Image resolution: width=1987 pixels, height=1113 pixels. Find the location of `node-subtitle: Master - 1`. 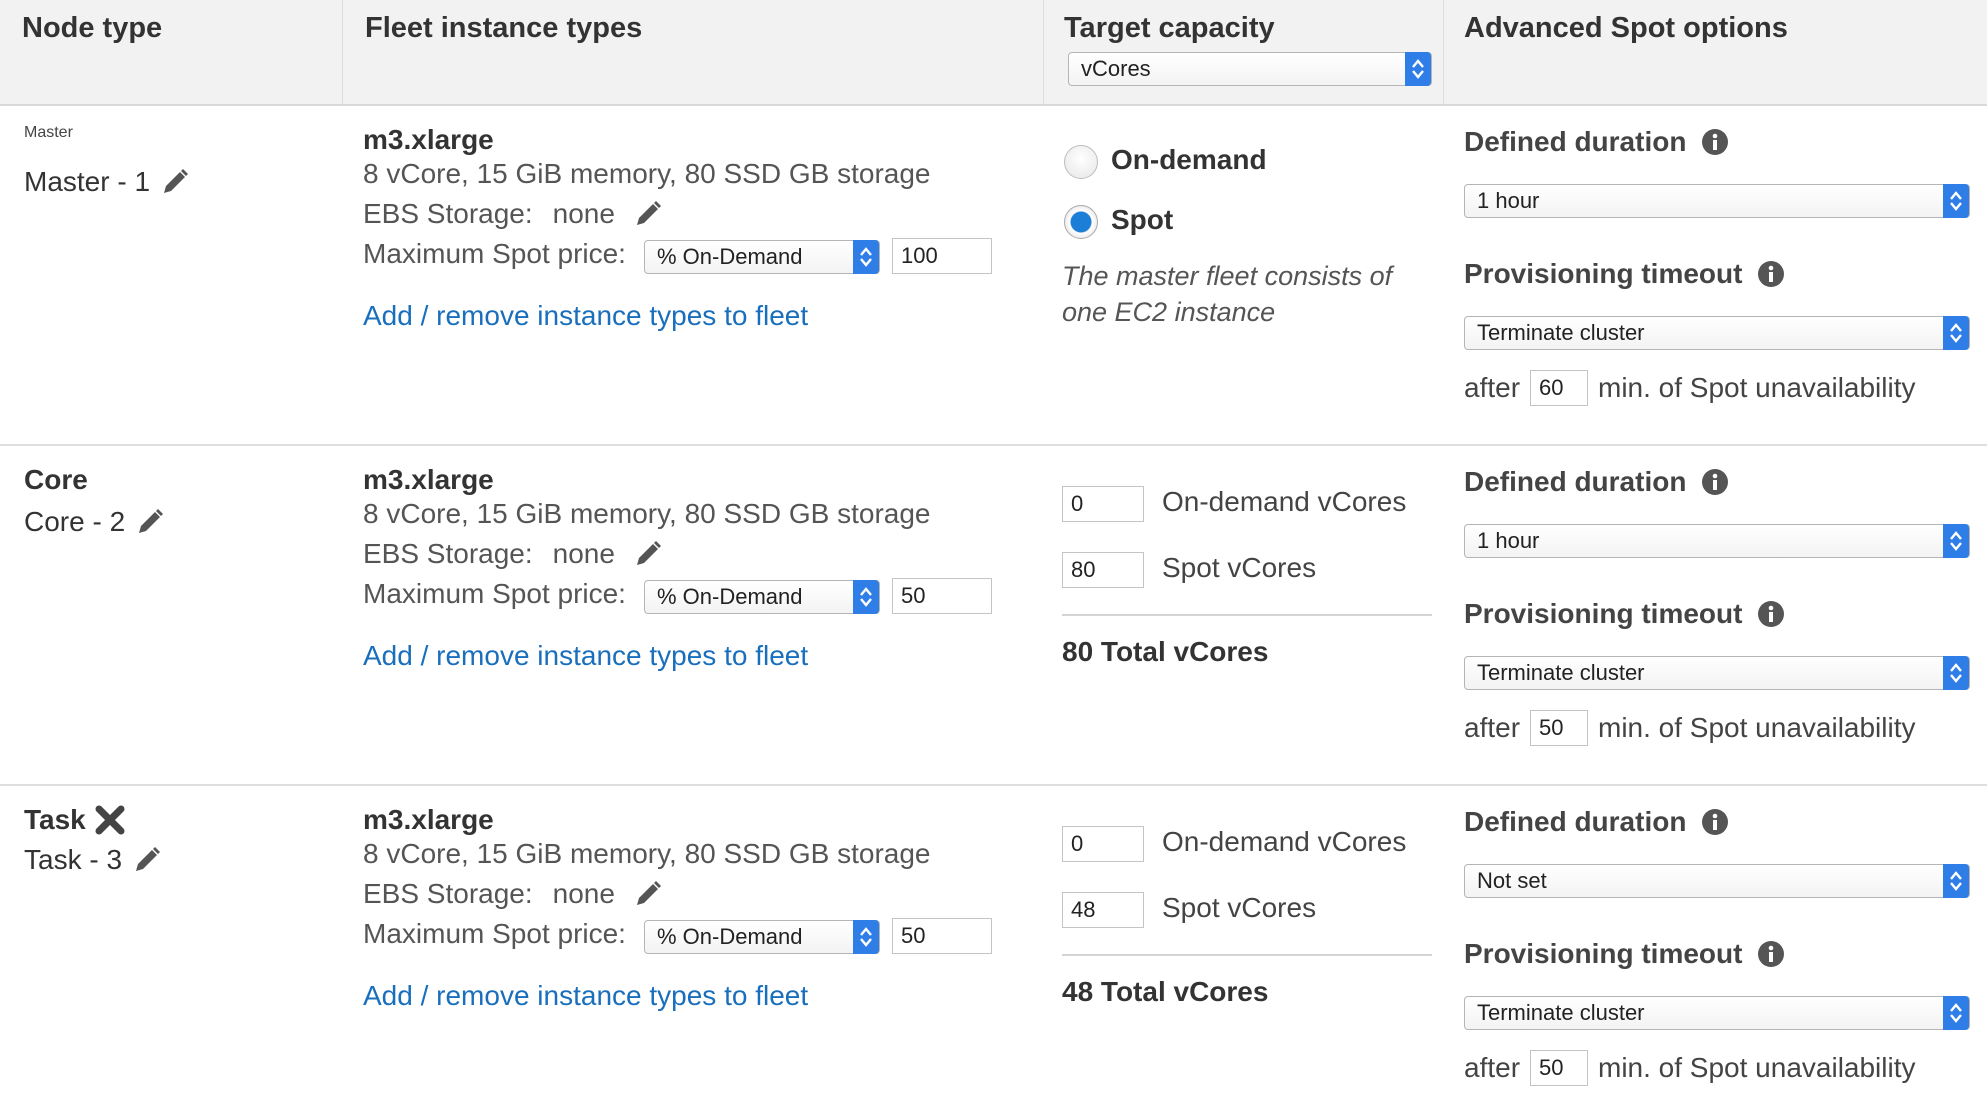

node-subtitle: Master - 1 is located at coordinates (107, 182).